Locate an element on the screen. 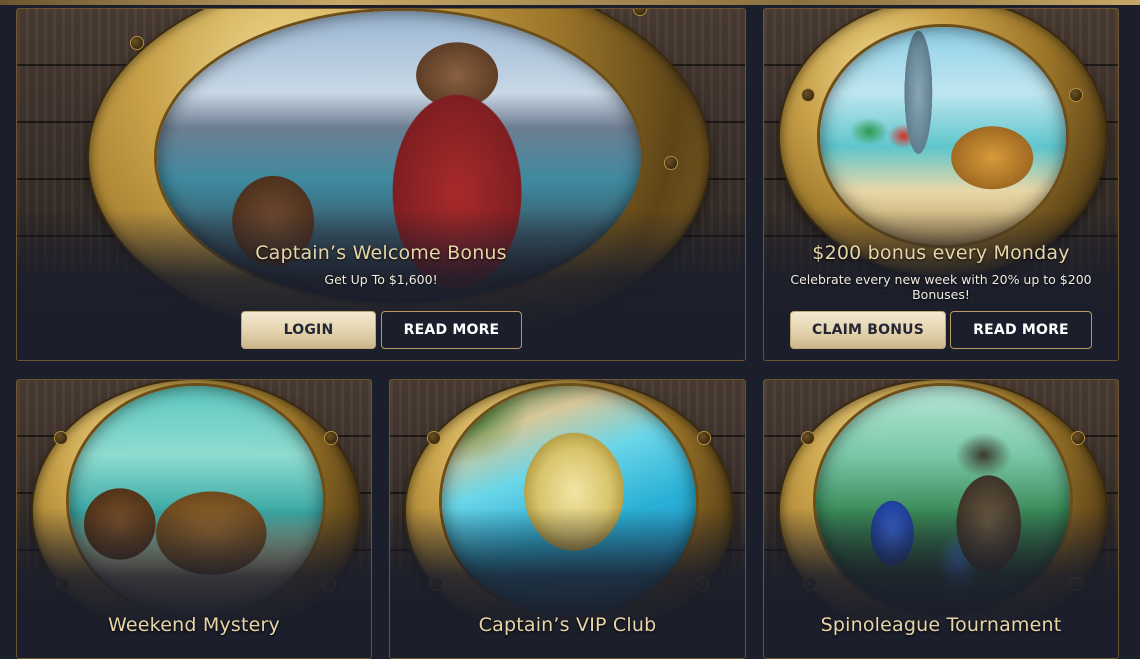 The height and width of the screenshot is (659, 1140). claim-bonus-button: CLAIM BONUS is located at coordinates (868, 330).